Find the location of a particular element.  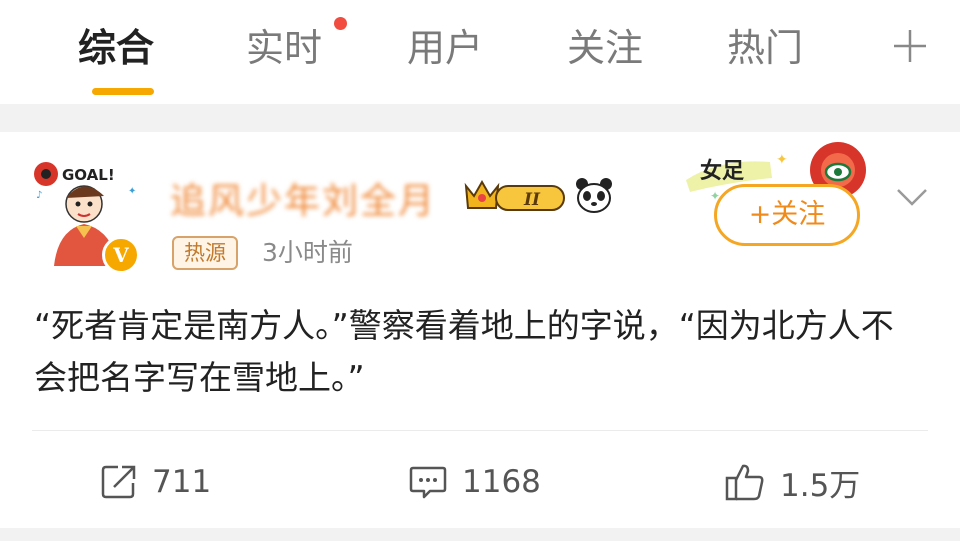

like-button: 1.5万 is located at coordinates (792, 482).